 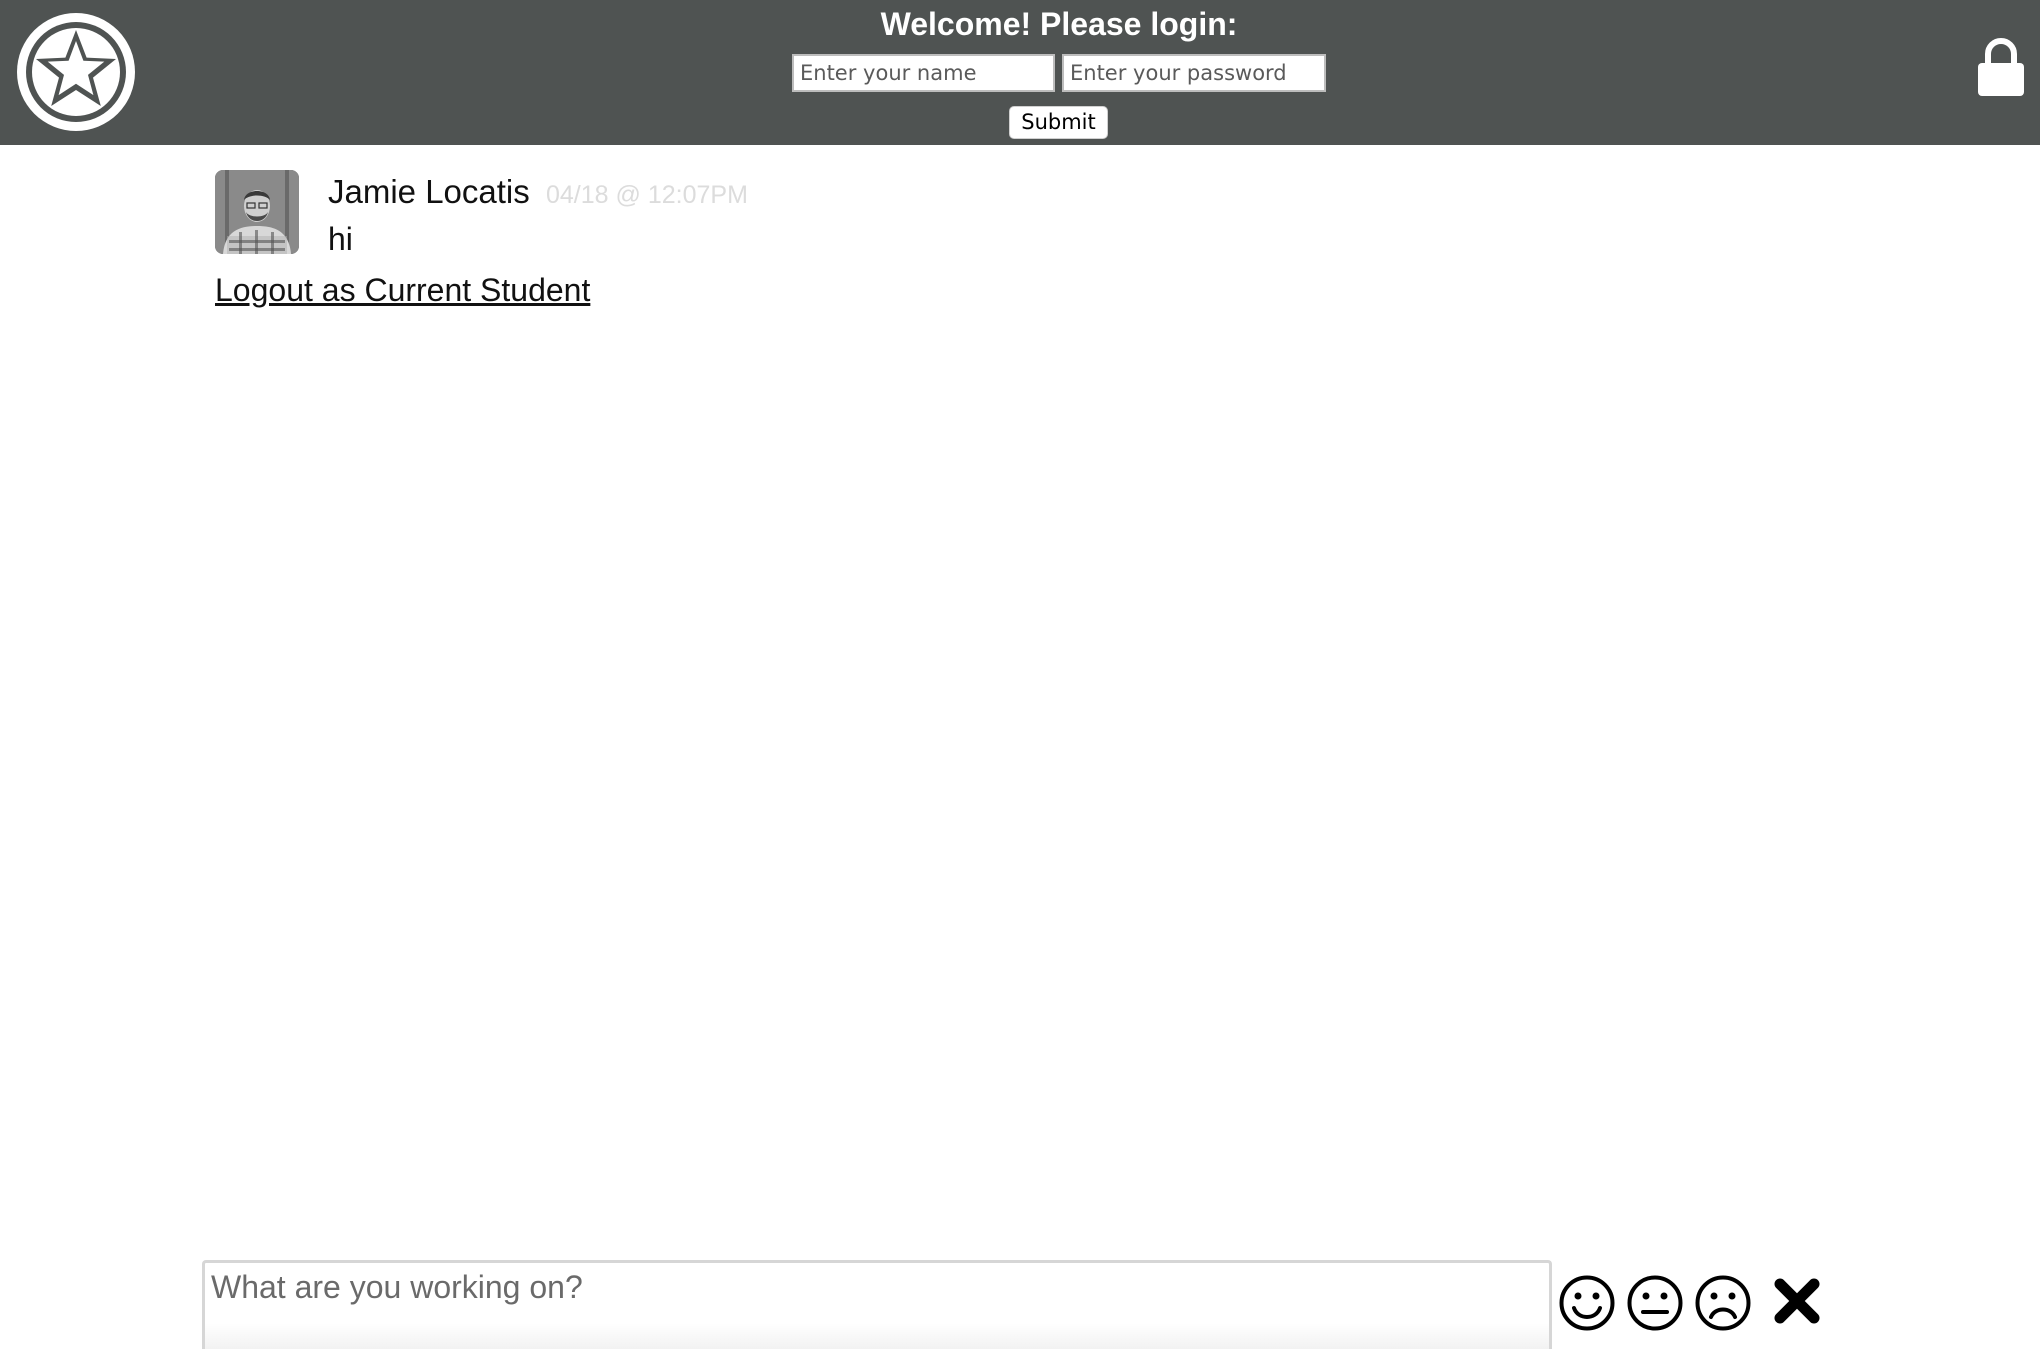 What do you see at coordinates (1059, 24) in the screenshot?
I see `welcome-heading: Welcome! Please login:` at bounding box center [1059, 24].